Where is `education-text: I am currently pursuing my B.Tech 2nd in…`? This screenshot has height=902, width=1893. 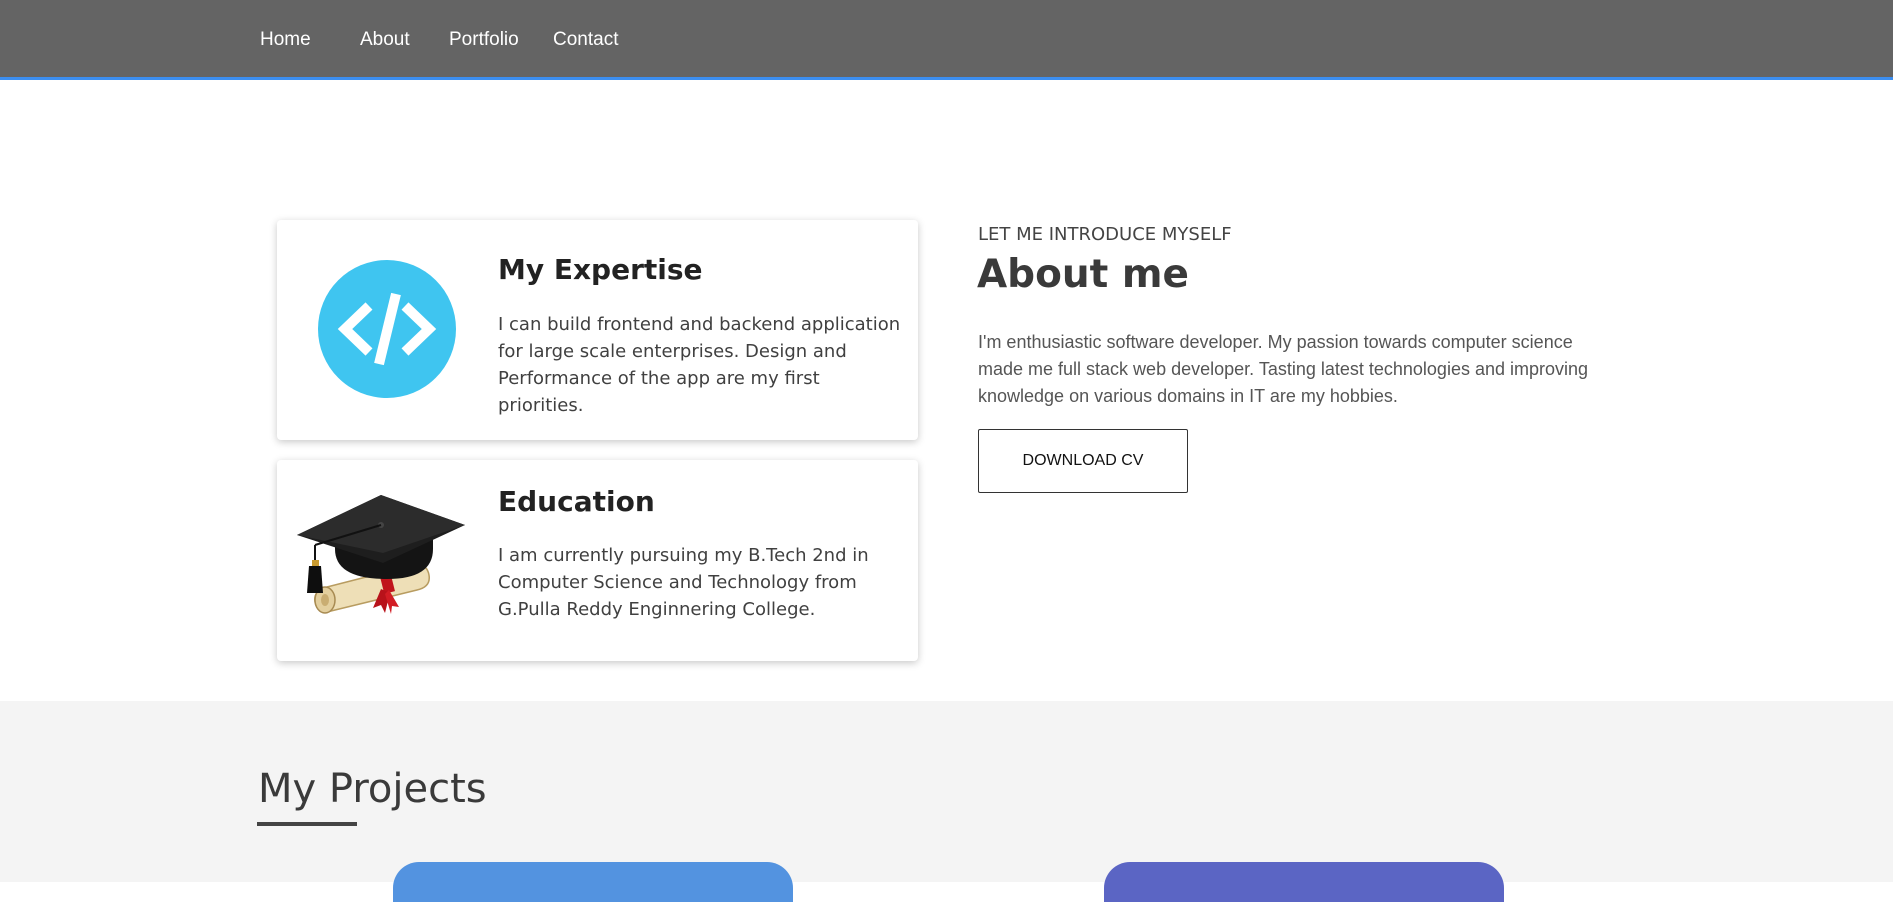 education-text: I am currently pursuing my B.Tech 2nd in… is located at coordinates (683, 582).